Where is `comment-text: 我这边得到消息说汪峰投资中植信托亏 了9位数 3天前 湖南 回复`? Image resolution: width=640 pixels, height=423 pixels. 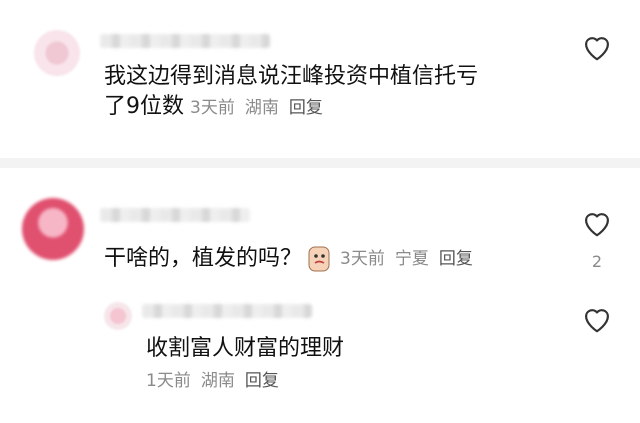 comment-text: 我这边得到消息说汪峰投资中植信托亏 了9位数 3天前 湖南 回复 is located at coordinates (291, 91).